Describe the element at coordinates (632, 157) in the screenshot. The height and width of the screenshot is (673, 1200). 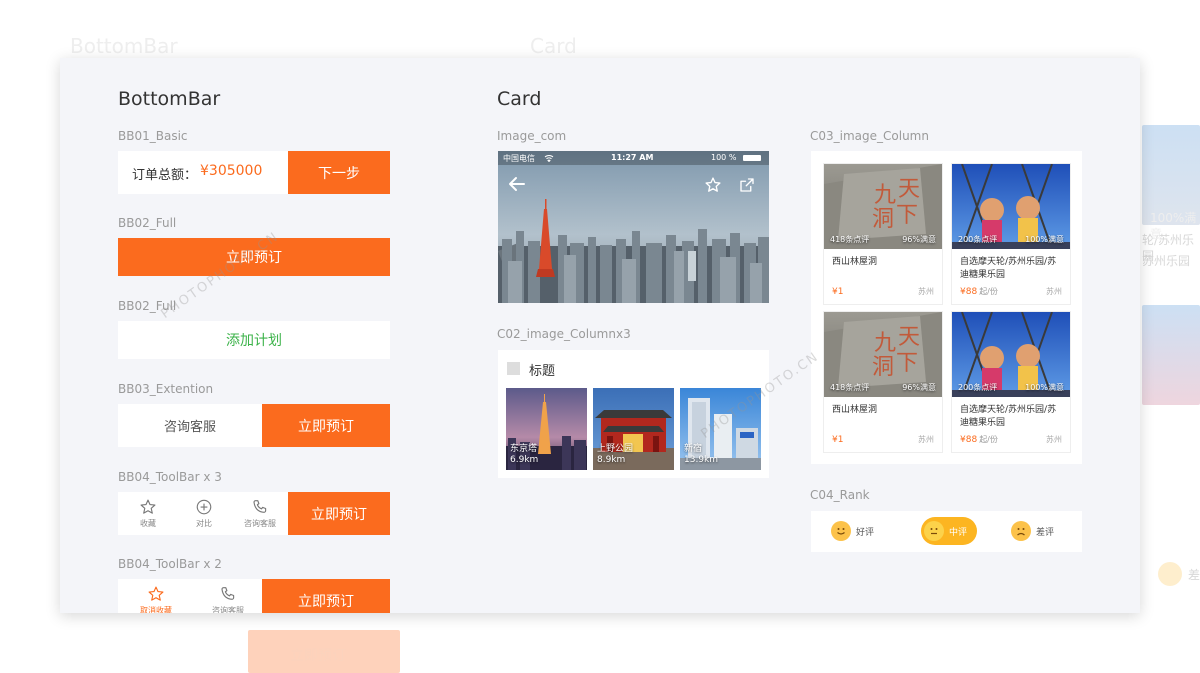
I see `status-time: 11:27 AM` at that location.